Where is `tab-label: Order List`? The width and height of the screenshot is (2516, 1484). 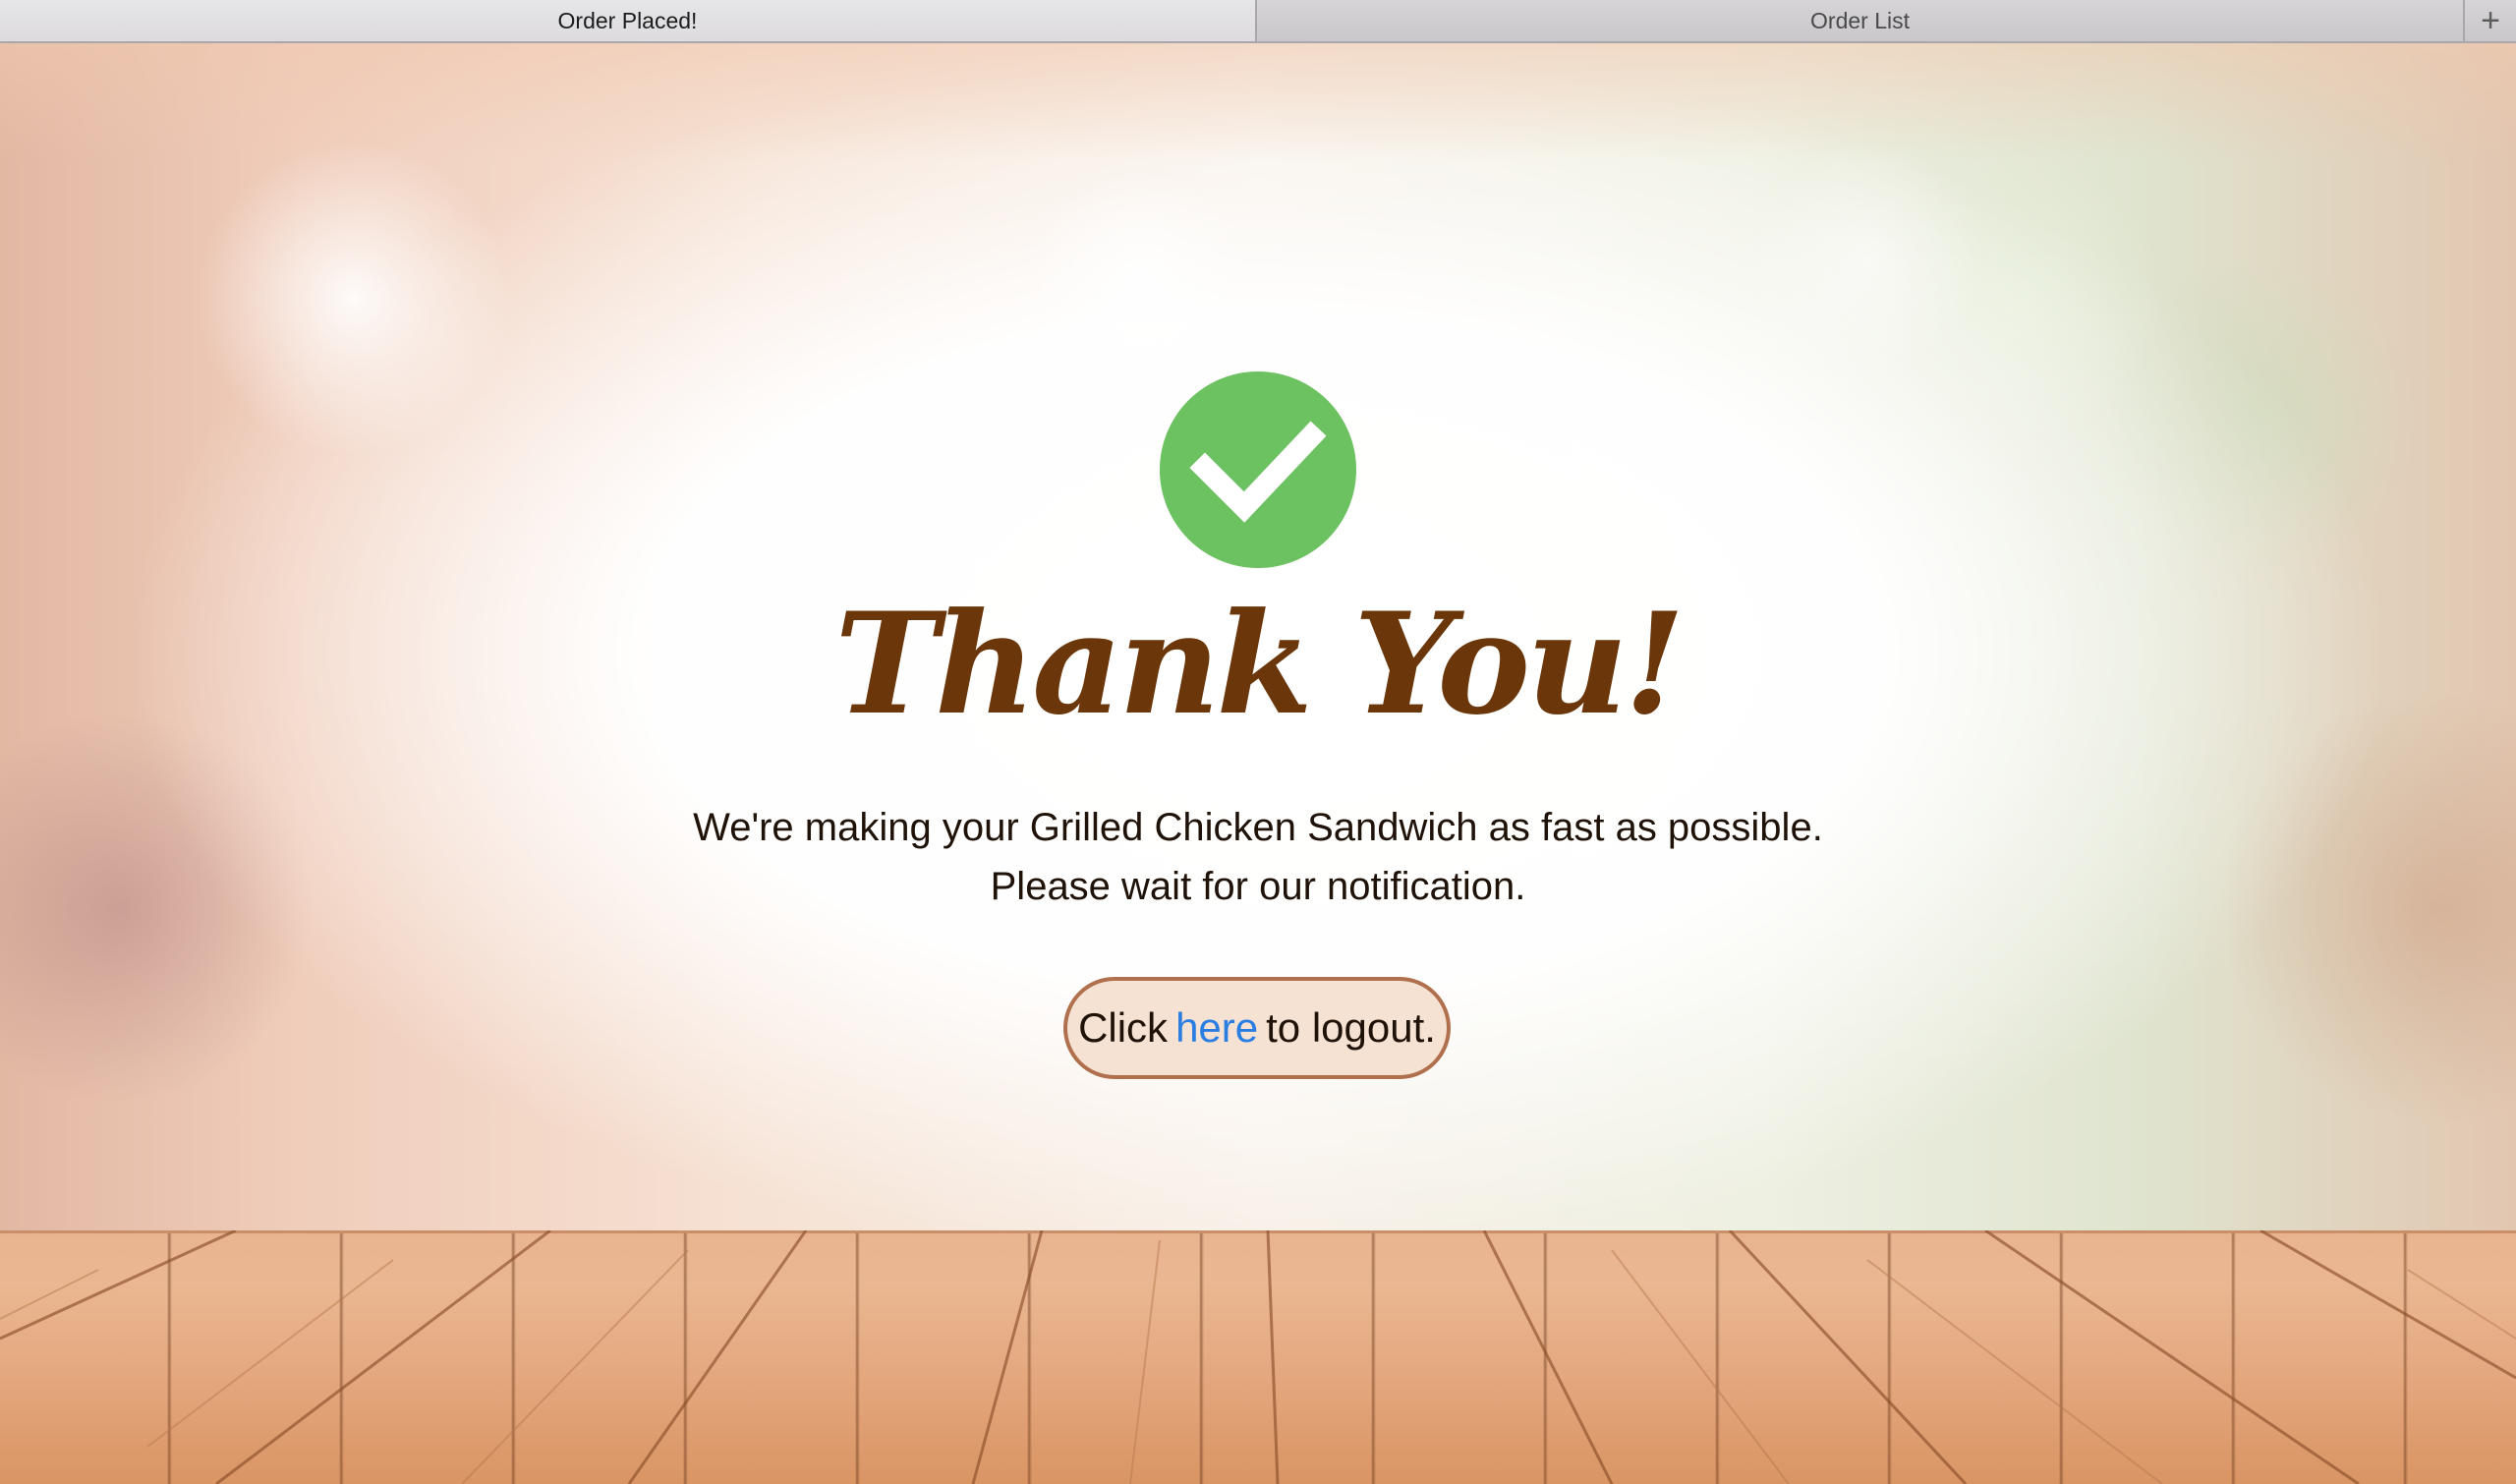 tab-label: Order List is located at coordinates (1860, 20).